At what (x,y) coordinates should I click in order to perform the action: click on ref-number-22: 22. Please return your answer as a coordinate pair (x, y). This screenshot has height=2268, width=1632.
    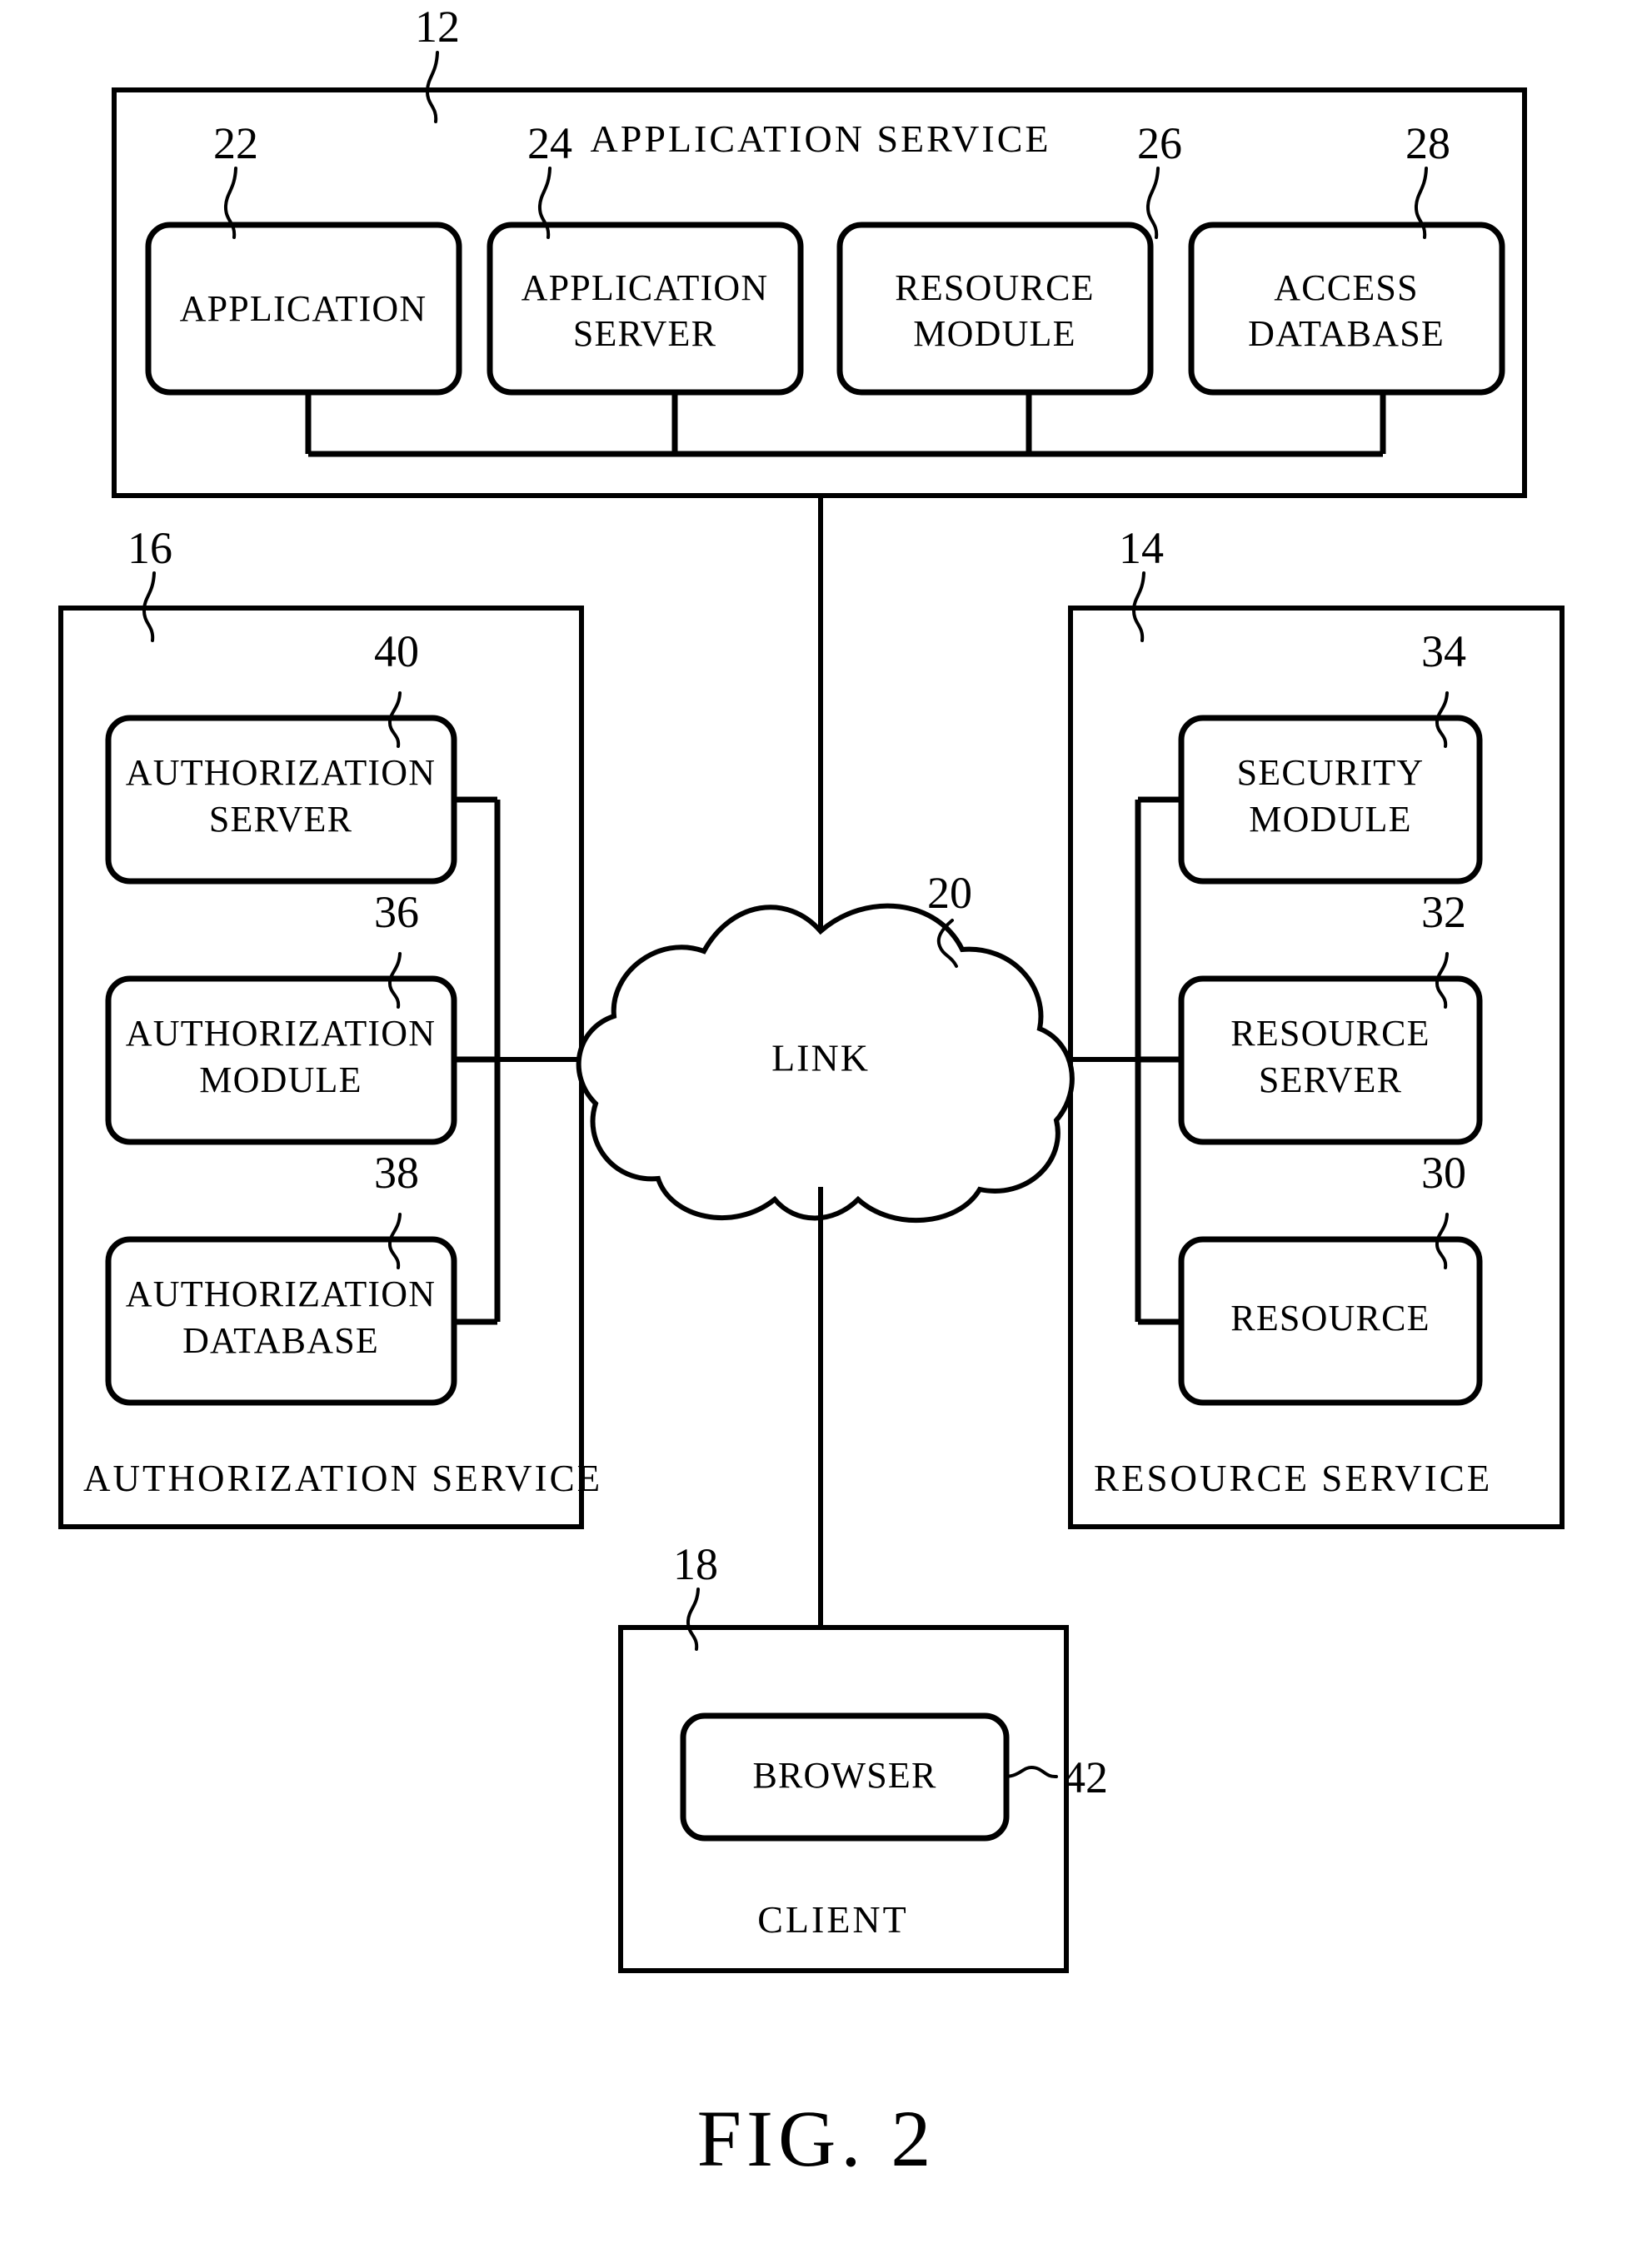
    Looking at the image, I should click on (236, 143).